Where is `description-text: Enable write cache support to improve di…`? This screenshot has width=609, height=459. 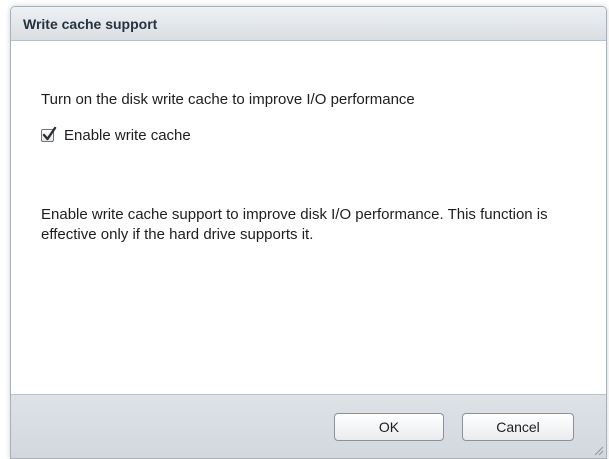
description-text: Enable write cache support to improve di… is located at coordinates (294, 224).